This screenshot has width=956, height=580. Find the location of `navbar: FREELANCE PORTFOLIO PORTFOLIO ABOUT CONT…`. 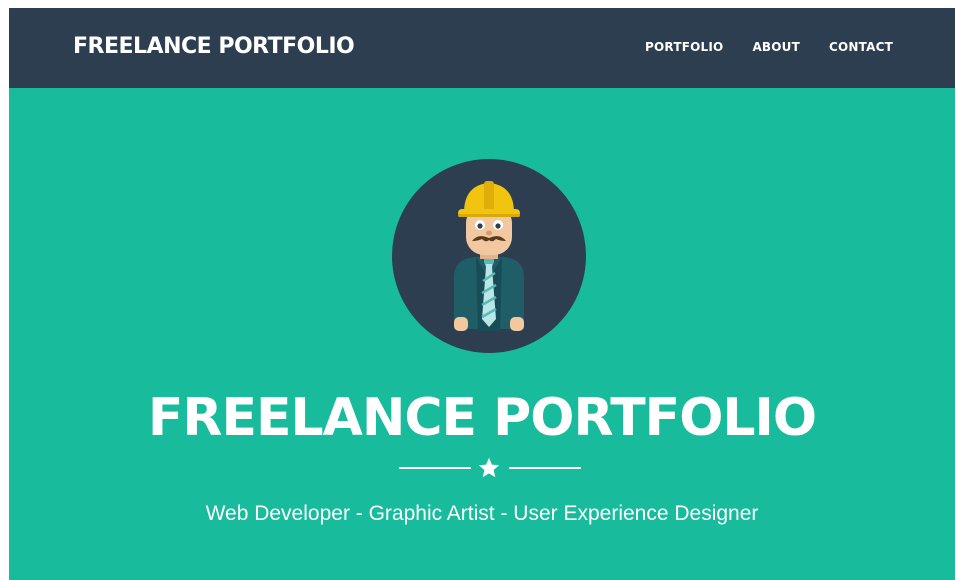

navbar: FREELANCE PORTFOLIO PORTFOLIO ABOUT CONT… is located at coordinates (482, 48).